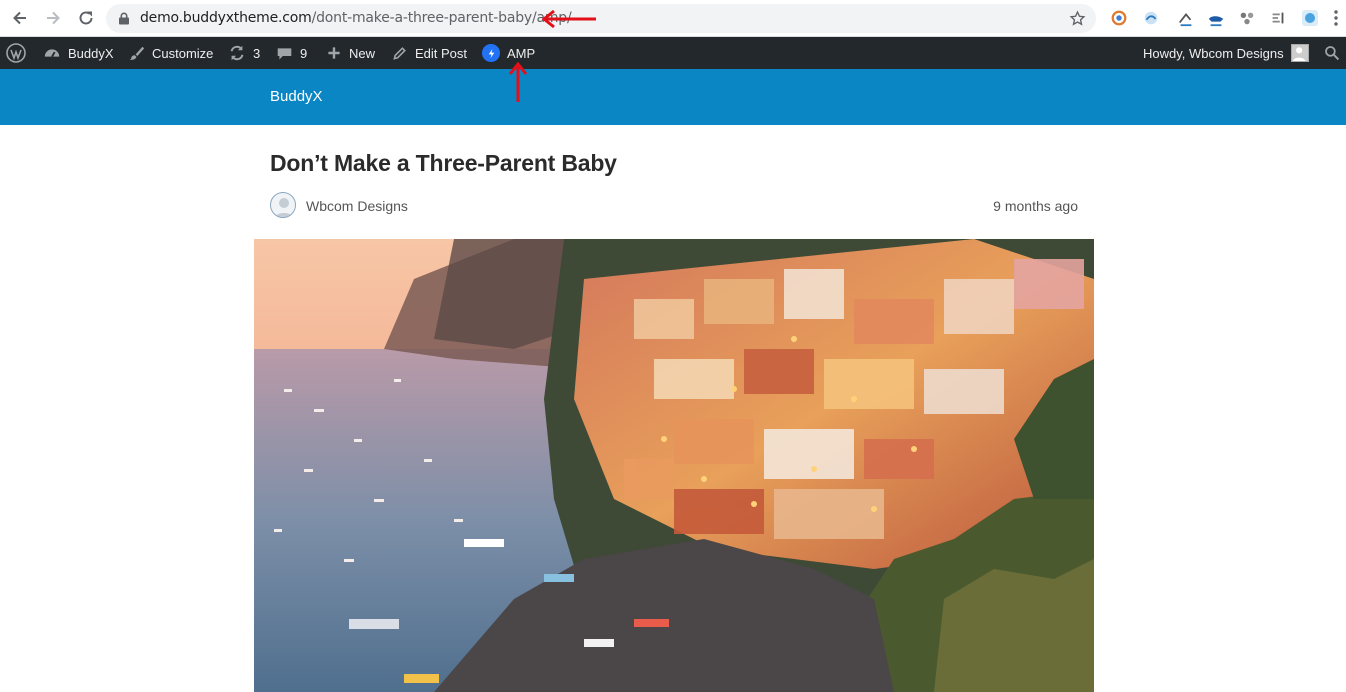 The height and width of the screenshot is (692, 1346). Describe the element at coordinates (491, 53) in the screenshot. I see `amp-bolt-icon` at that location.